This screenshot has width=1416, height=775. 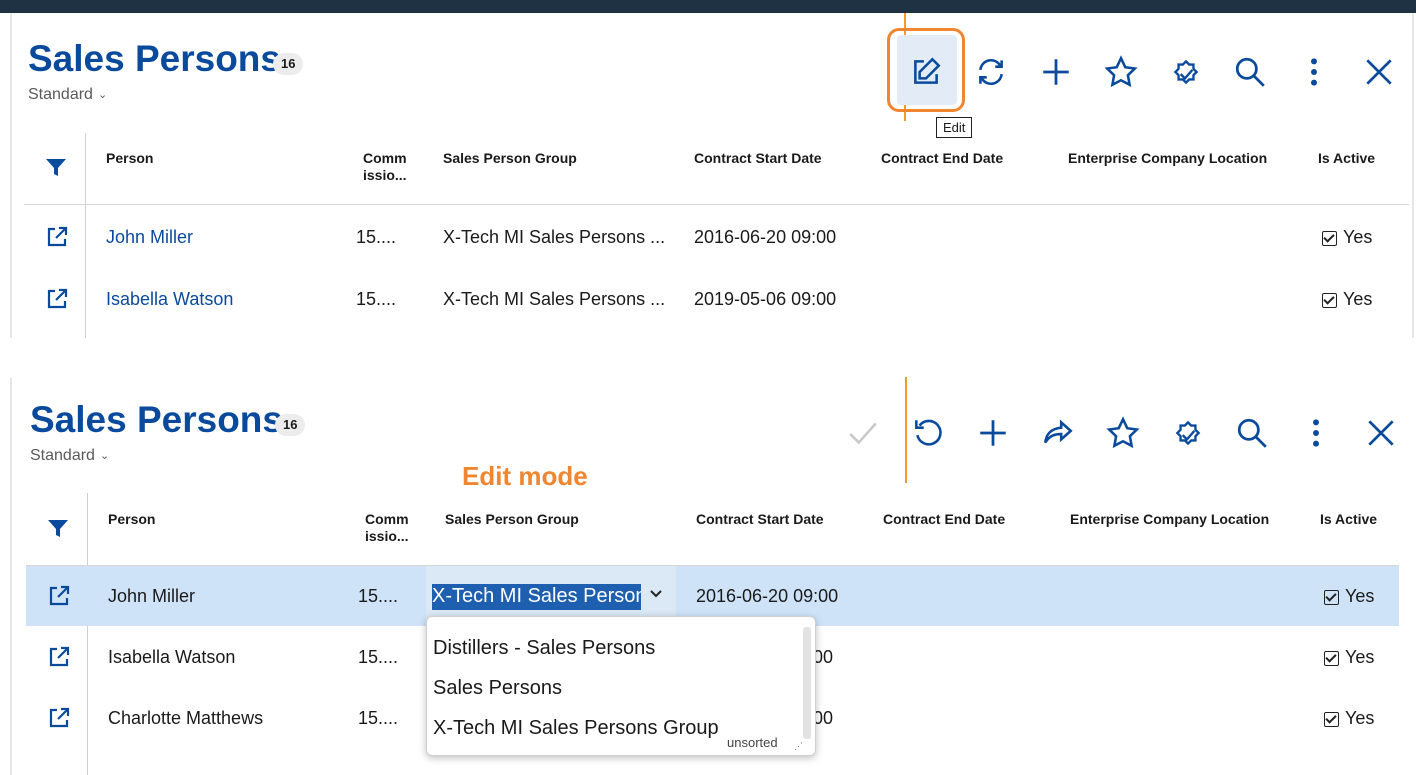 I want to click on group-input-selection: X-Tech MI Sales Persons, so click(x=536, y=597).